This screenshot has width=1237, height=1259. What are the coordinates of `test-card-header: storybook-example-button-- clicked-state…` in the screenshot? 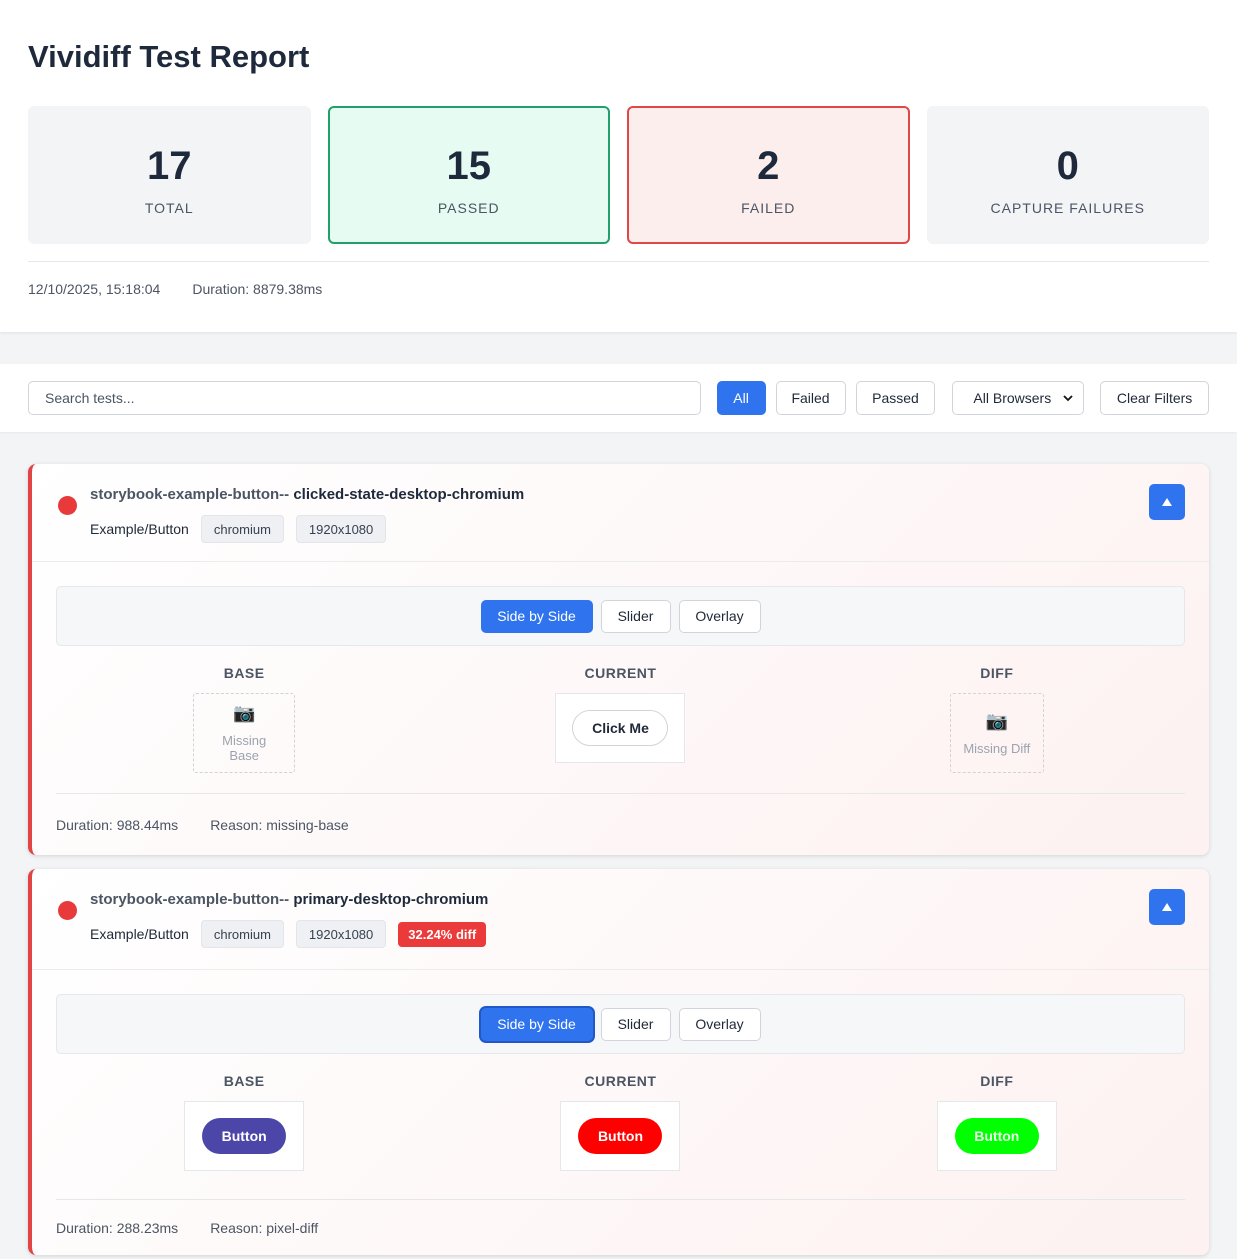 It's located at (620, 513).